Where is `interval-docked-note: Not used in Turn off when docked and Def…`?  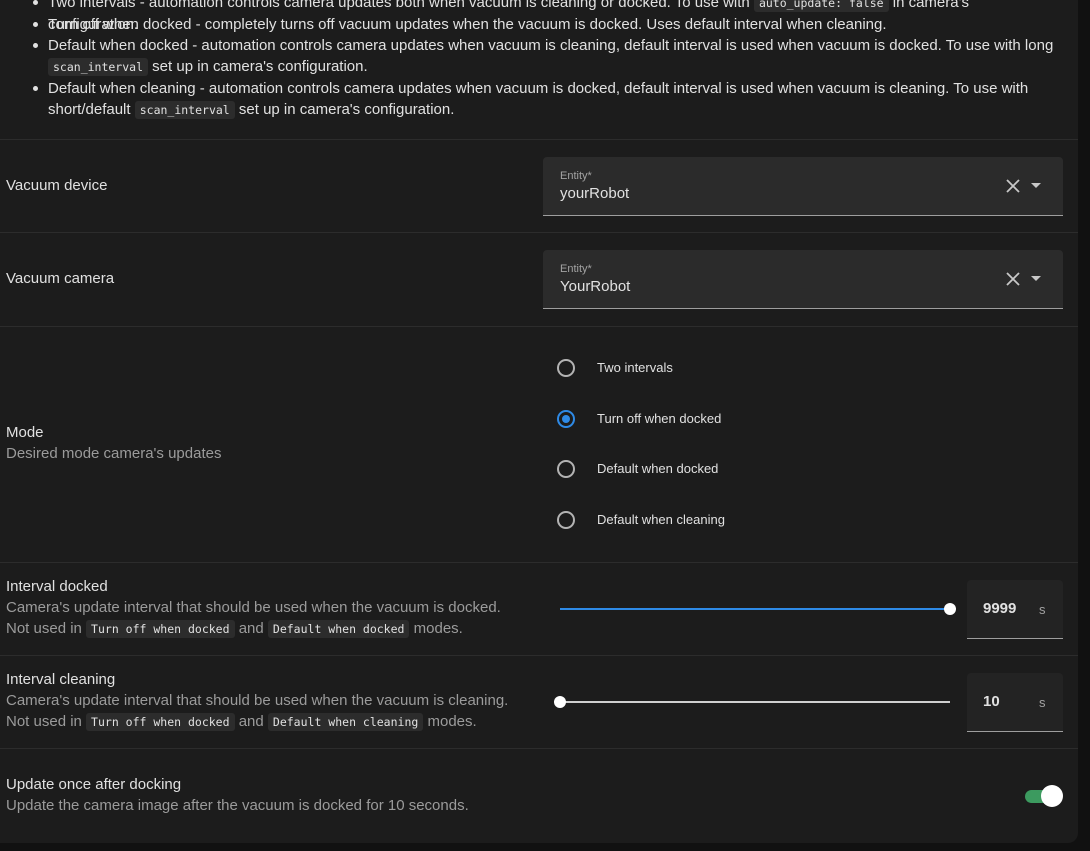 interval-docked-note: Not used in Turn off when docked and Def… is located at coordinates (234, 629).